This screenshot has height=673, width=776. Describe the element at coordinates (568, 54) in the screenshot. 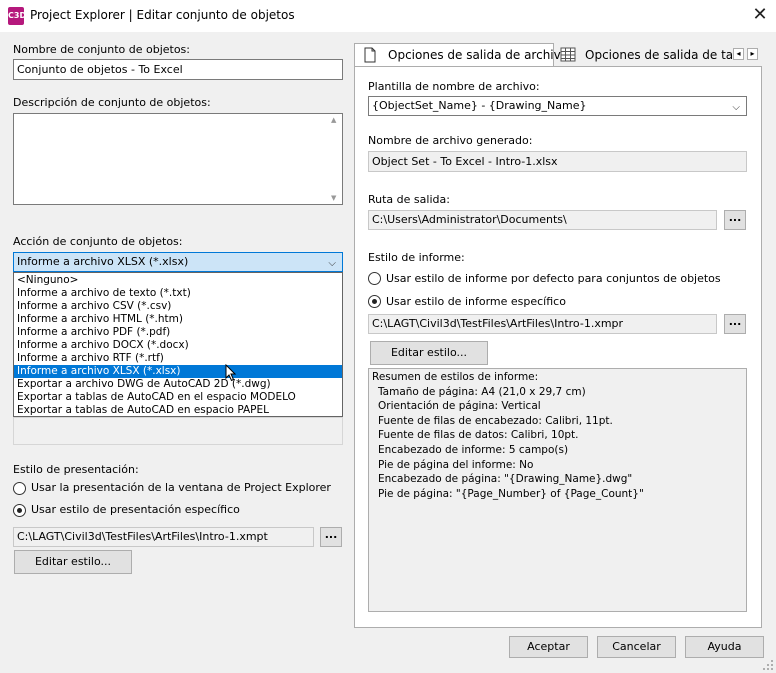

I see `table-icon` at that location.